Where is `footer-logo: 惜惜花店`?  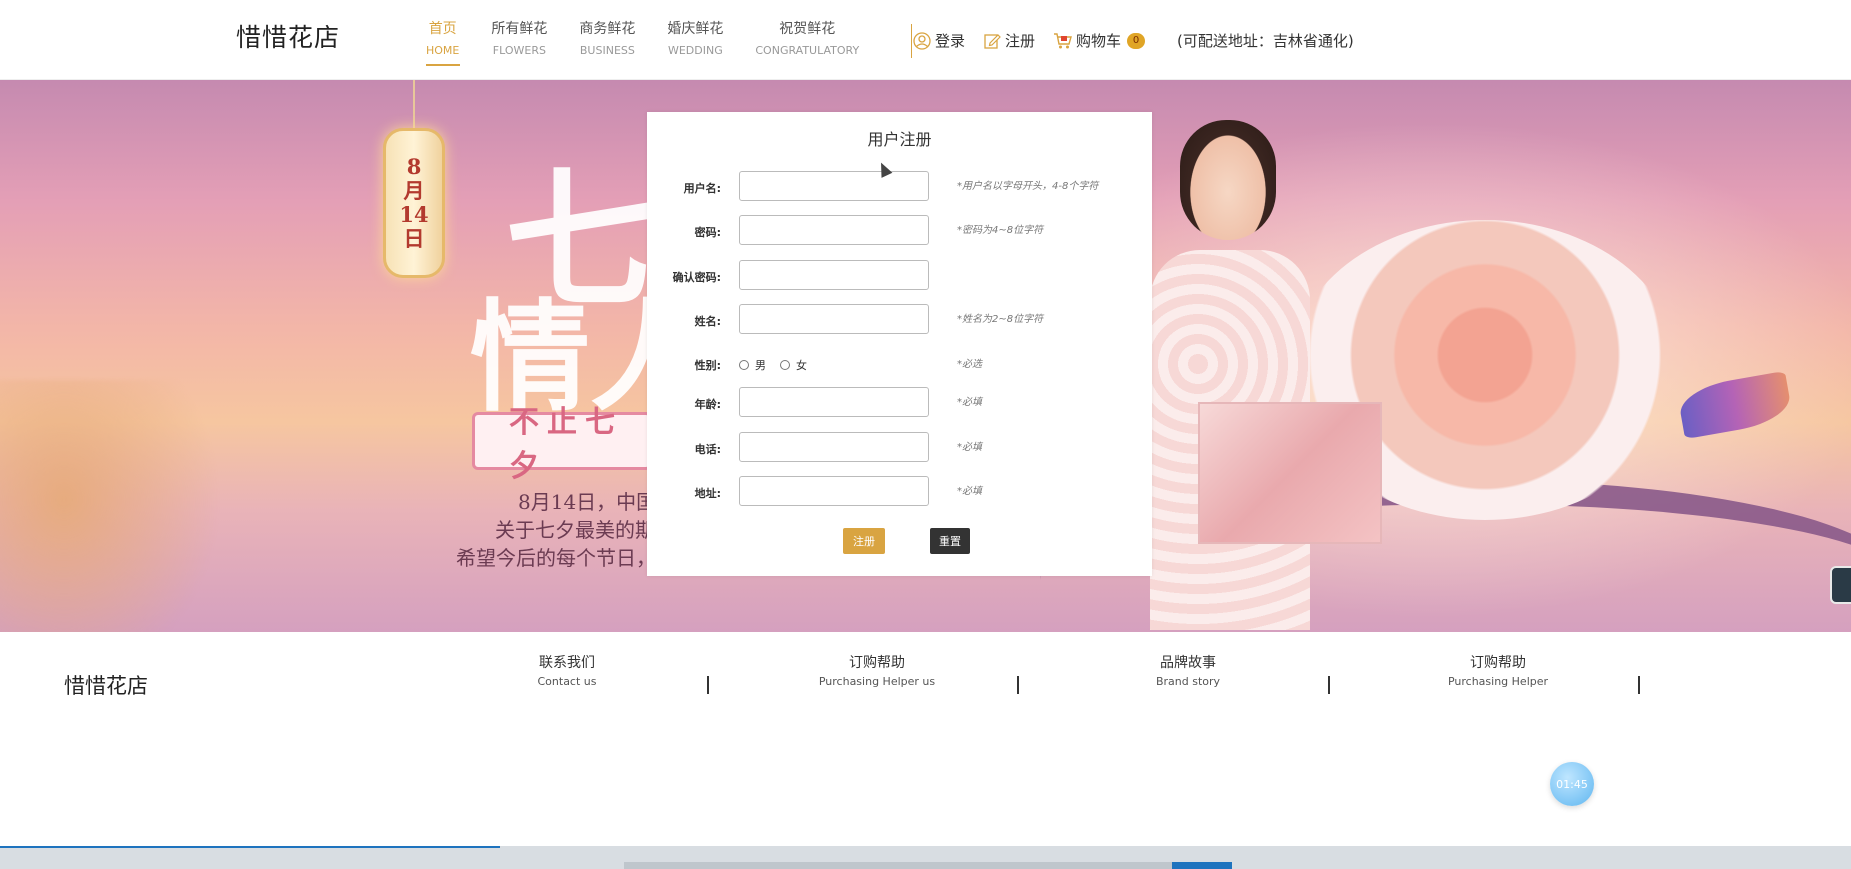 footer-logo: 惜惜花店 is located at coordinates (106, 686).